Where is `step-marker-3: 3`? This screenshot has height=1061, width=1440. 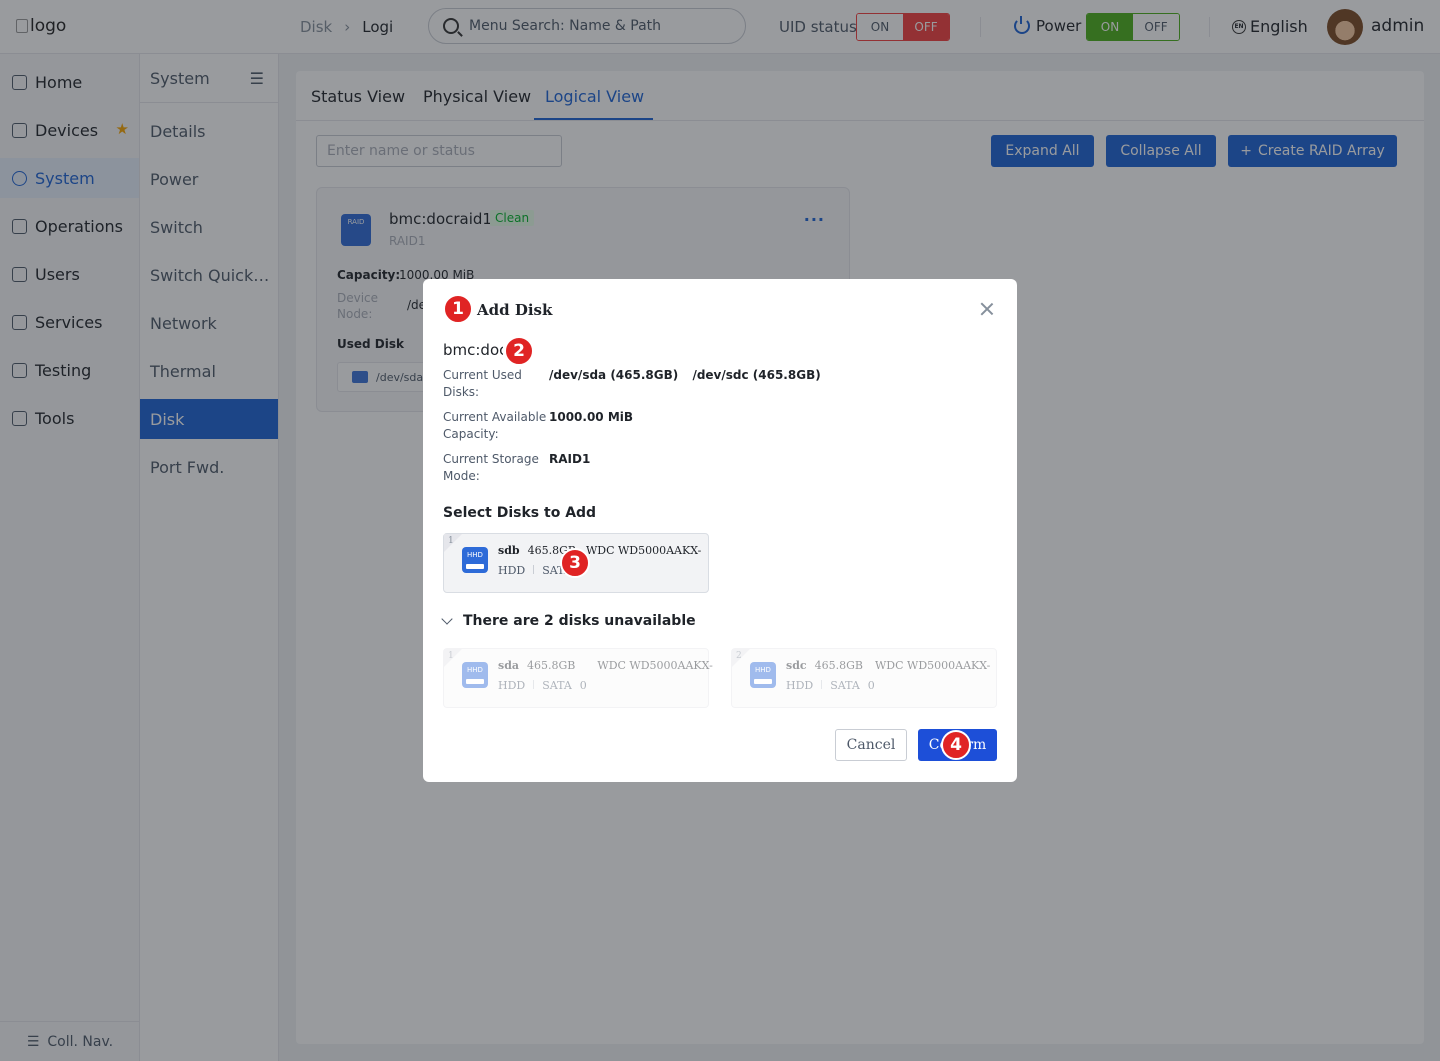
step-marker-3: 3 is located at coordinates (575, 563).